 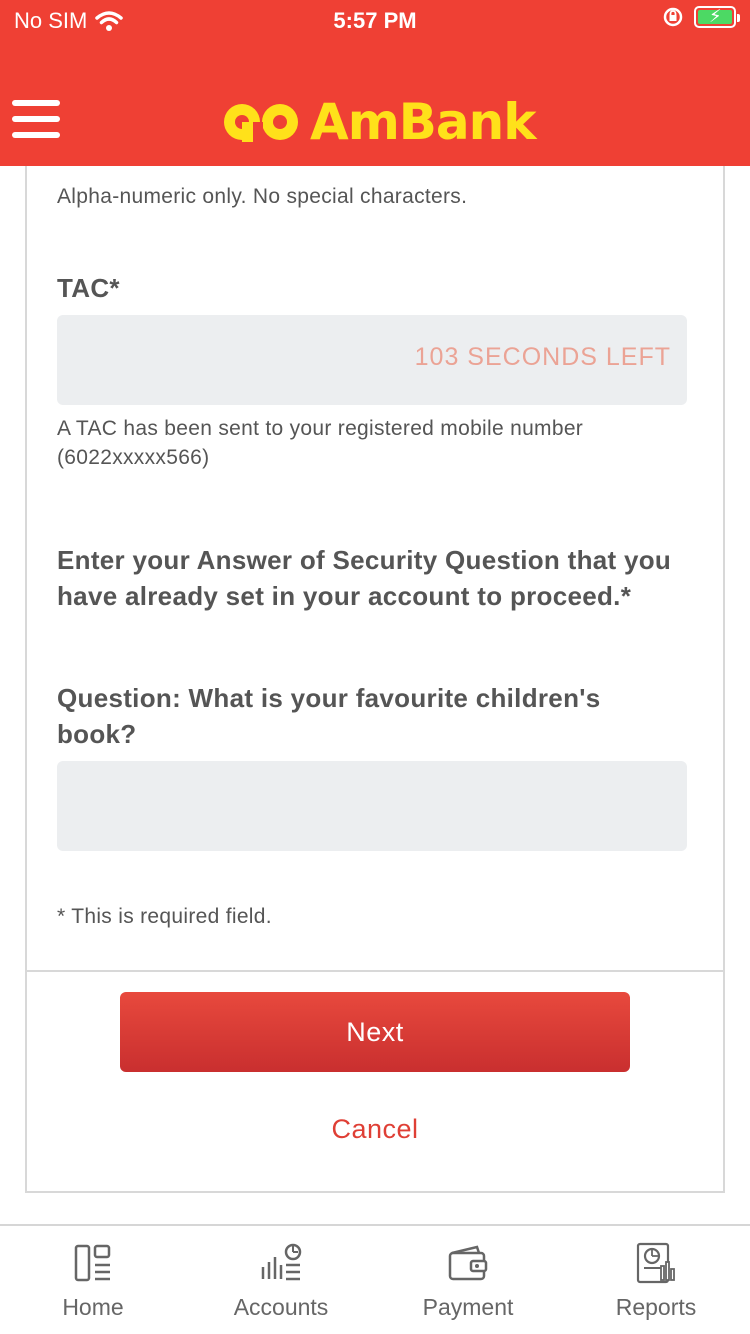 What do you see at coordinates (656, 1307) in the screenshot?
I see `tab-reports-label: Reports` at bounding box center [656, 1307].